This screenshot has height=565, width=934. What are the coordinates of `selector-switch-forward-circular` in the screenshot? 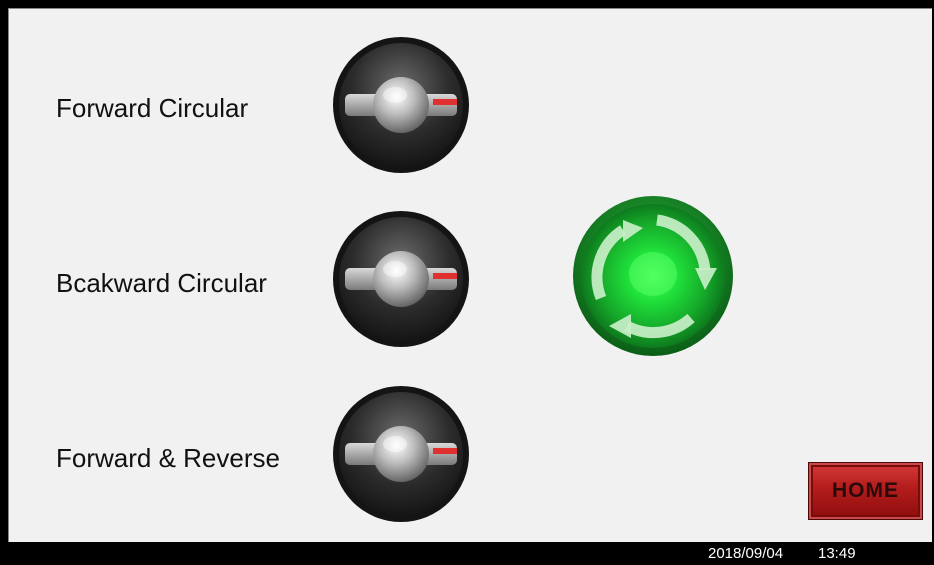 It's located at (401, 105).